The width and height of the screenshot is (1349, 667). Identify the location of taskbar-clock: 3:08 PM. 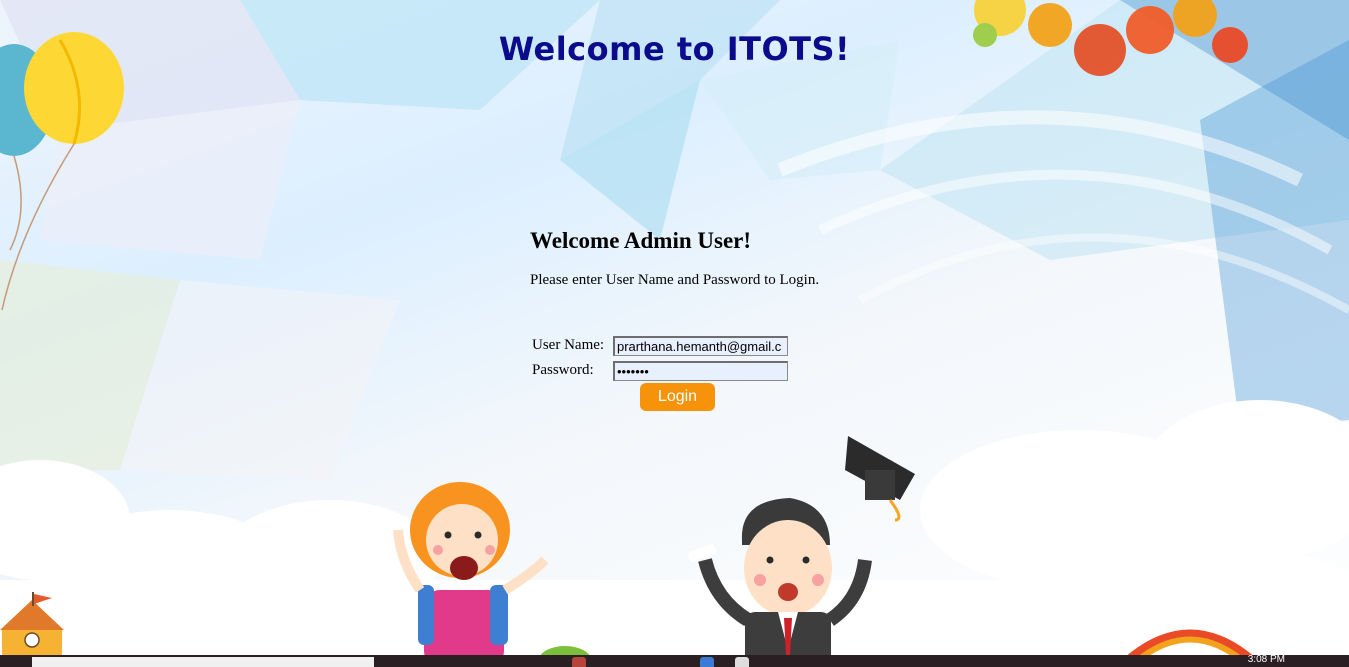
(1266, 660).